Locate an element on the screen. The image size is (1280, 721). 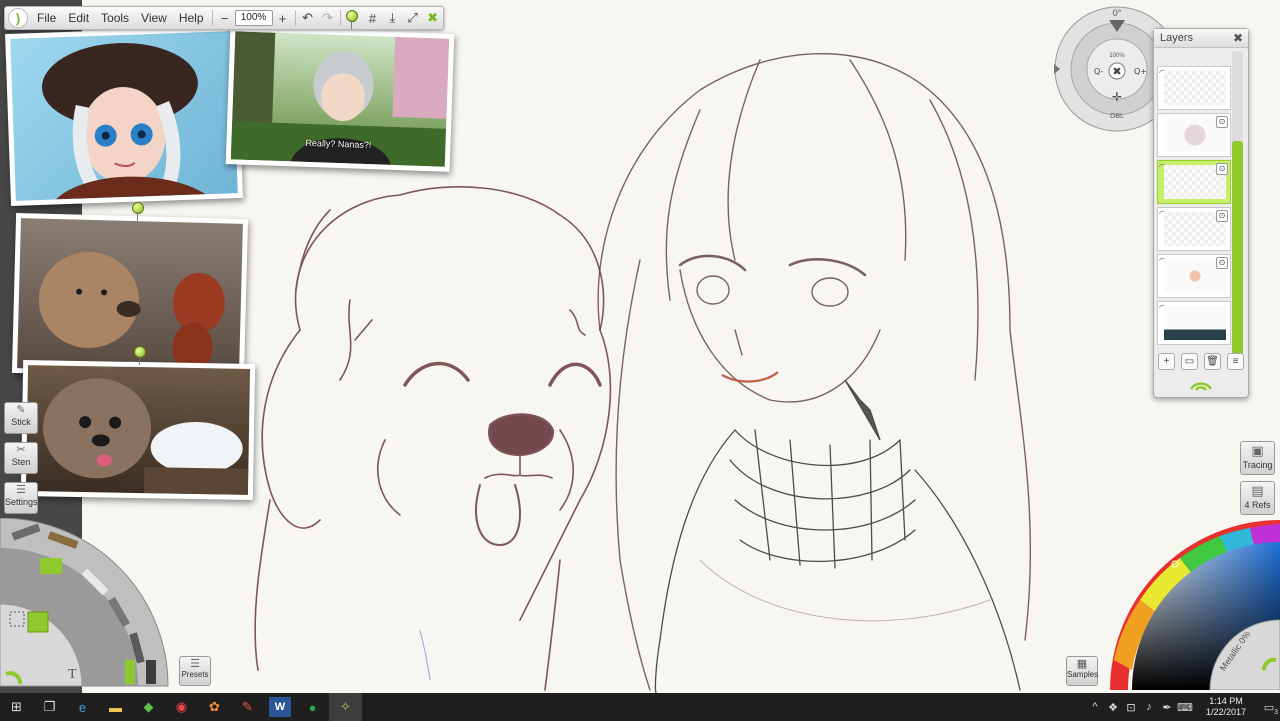
reference-photo-poodles is located at coordinates (130, 296).